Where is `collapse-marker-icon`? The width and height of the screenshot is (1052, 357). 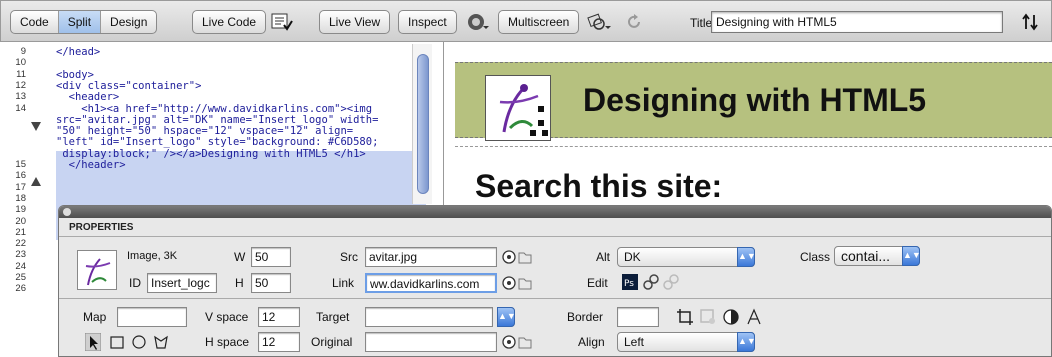
collapse-marker-icon is located at coordinates (36, 126).